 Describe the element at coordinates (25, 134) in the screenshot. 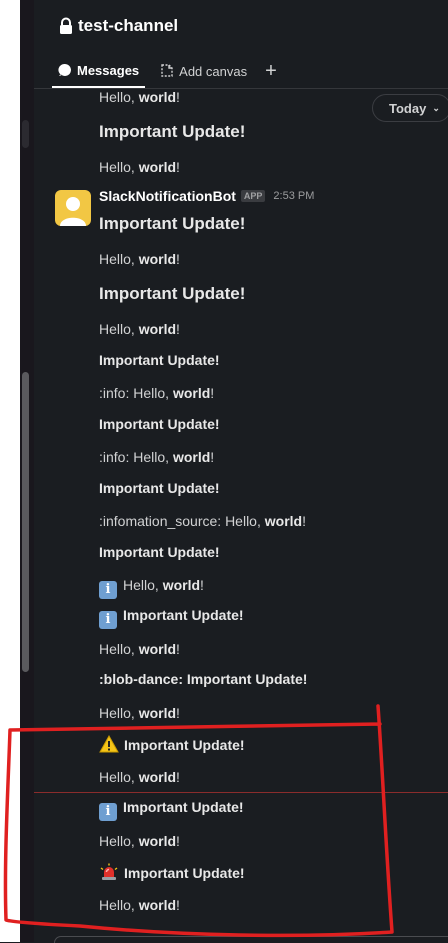

I see `sidebar-scroll-marker` at that location.